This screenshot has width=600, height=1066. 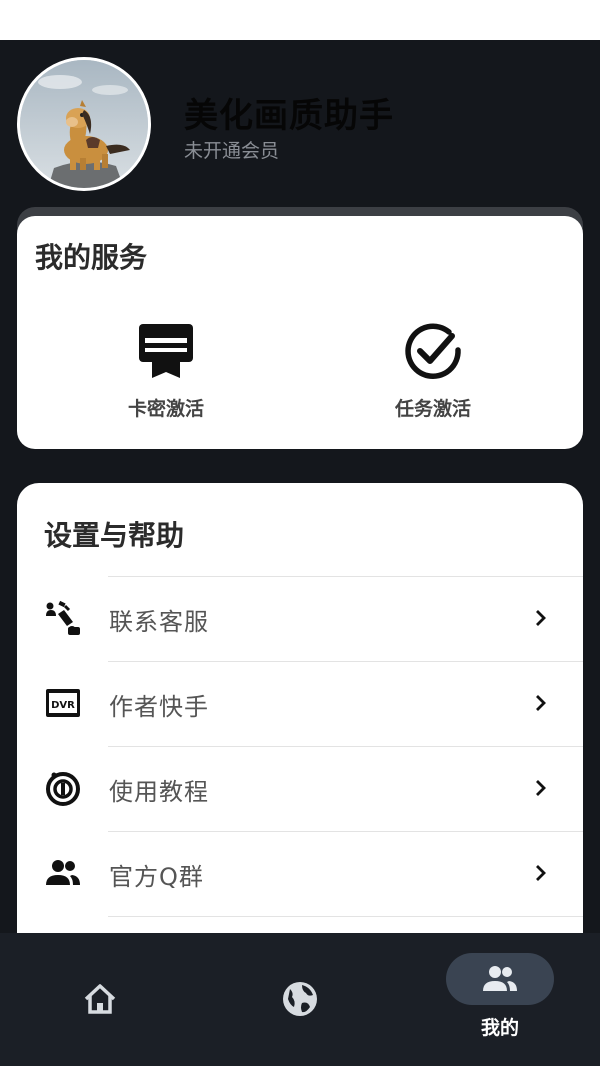 I want to click on menu-item-tutorial: 使用教程, so click(x=300, y=788).